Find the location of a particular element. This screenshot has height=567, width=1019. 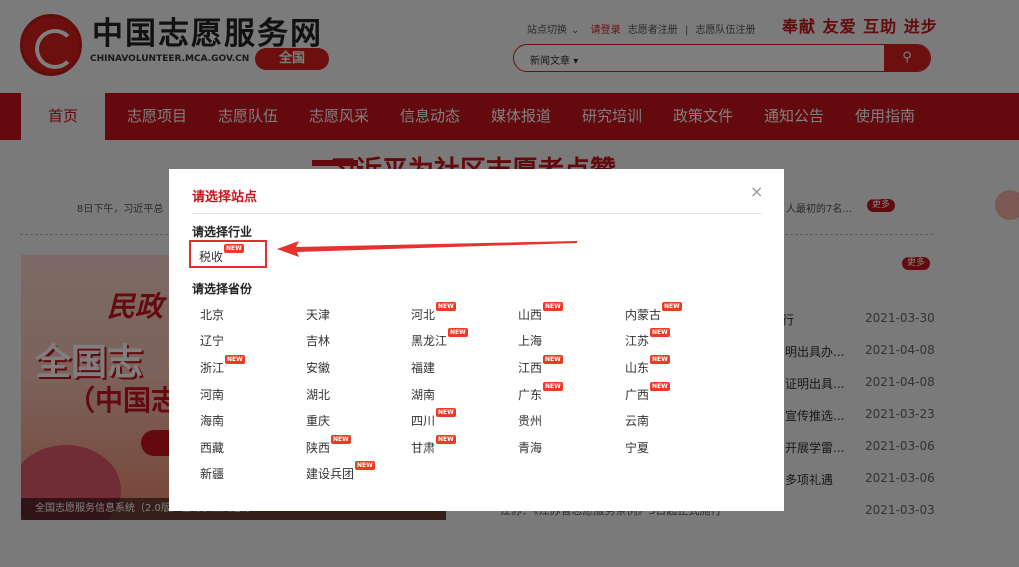

province-label: 湖南 is located at coordinates (423, 395).